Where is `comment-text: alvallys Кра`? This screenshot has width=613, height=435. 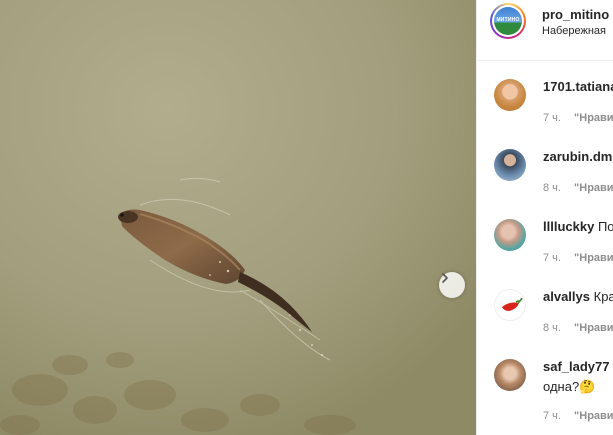
comment-text: alvallys Кра is located at coordinates (578, 296).